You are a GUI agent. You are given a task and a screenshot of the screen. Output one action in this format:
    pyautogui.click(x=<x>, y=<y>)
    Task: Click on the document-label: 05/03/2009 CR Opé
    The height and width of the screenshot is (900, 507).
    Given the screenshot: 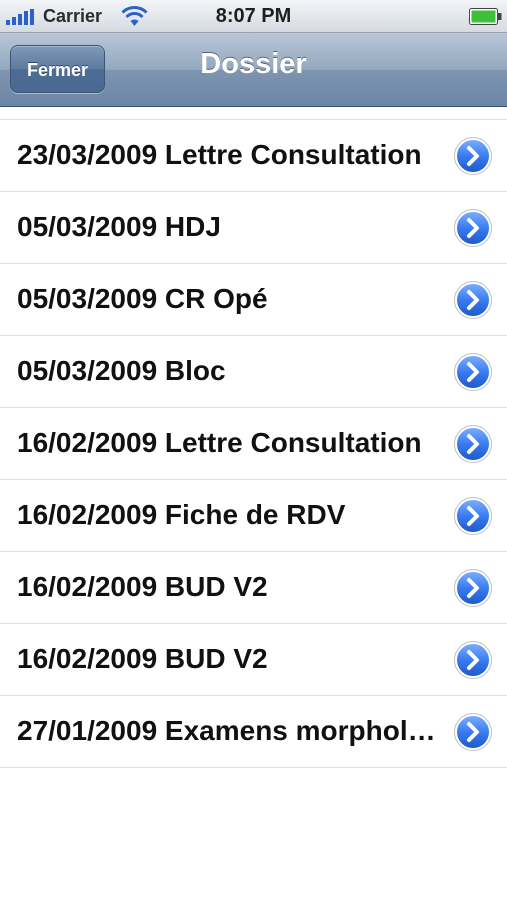 What is the action you would take?
    pyautogui.click(x=142, y=298)
    